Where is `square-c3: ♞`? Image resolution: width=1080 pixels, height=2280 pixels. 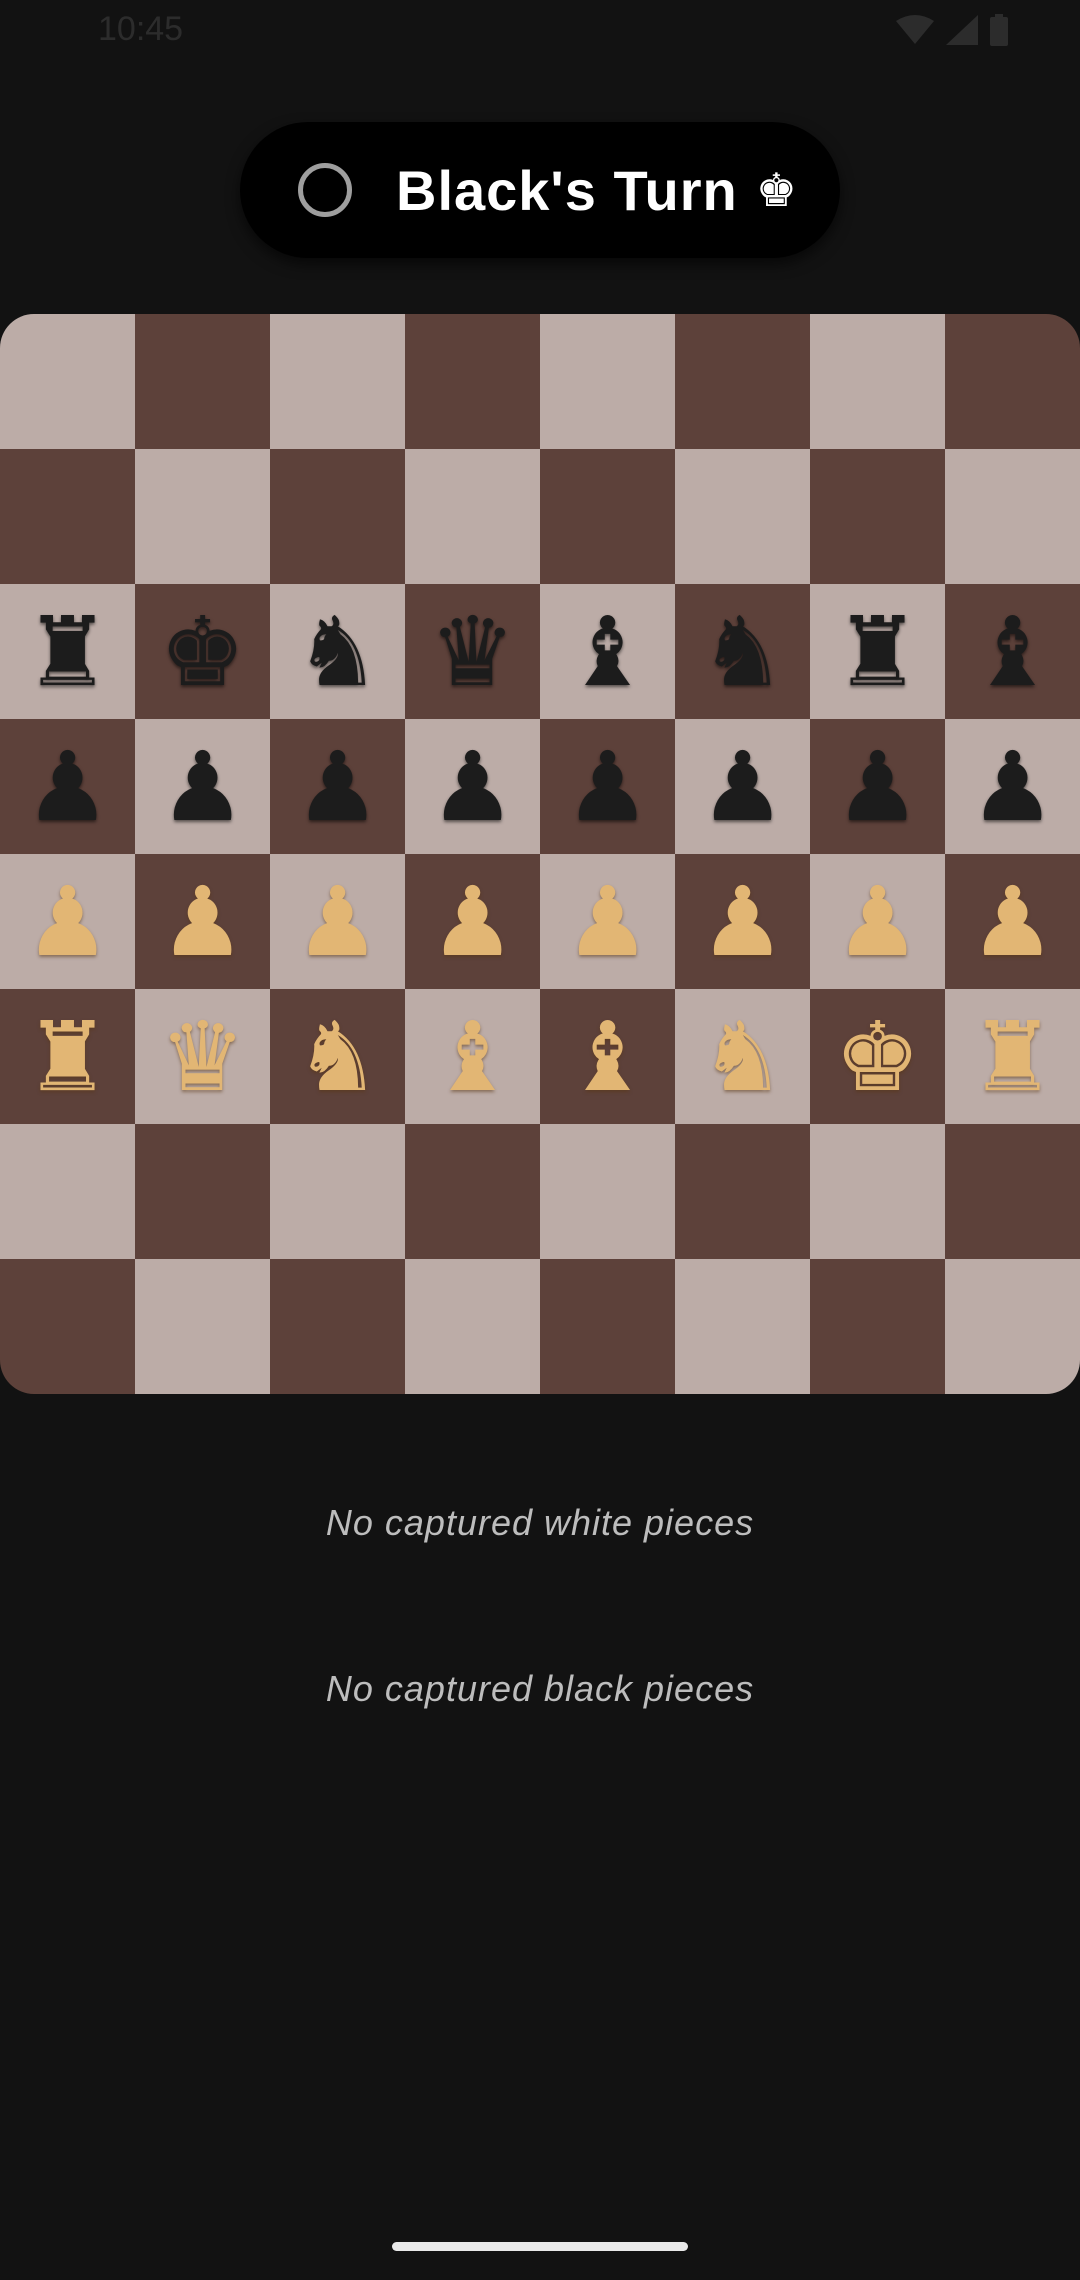
square-c3: ♞ is located at coordinates (337, 1056).